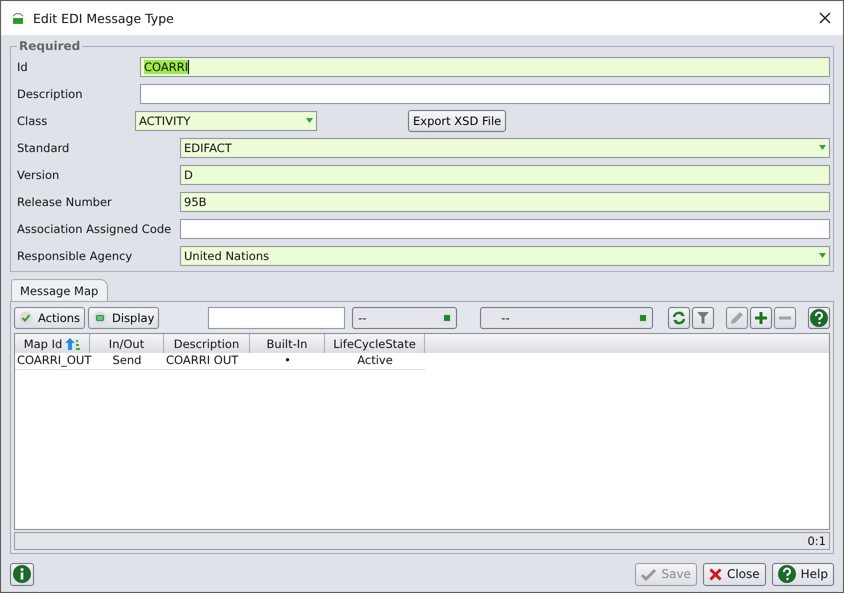  I want to click on column-header: Map Id, so click(52, 343).